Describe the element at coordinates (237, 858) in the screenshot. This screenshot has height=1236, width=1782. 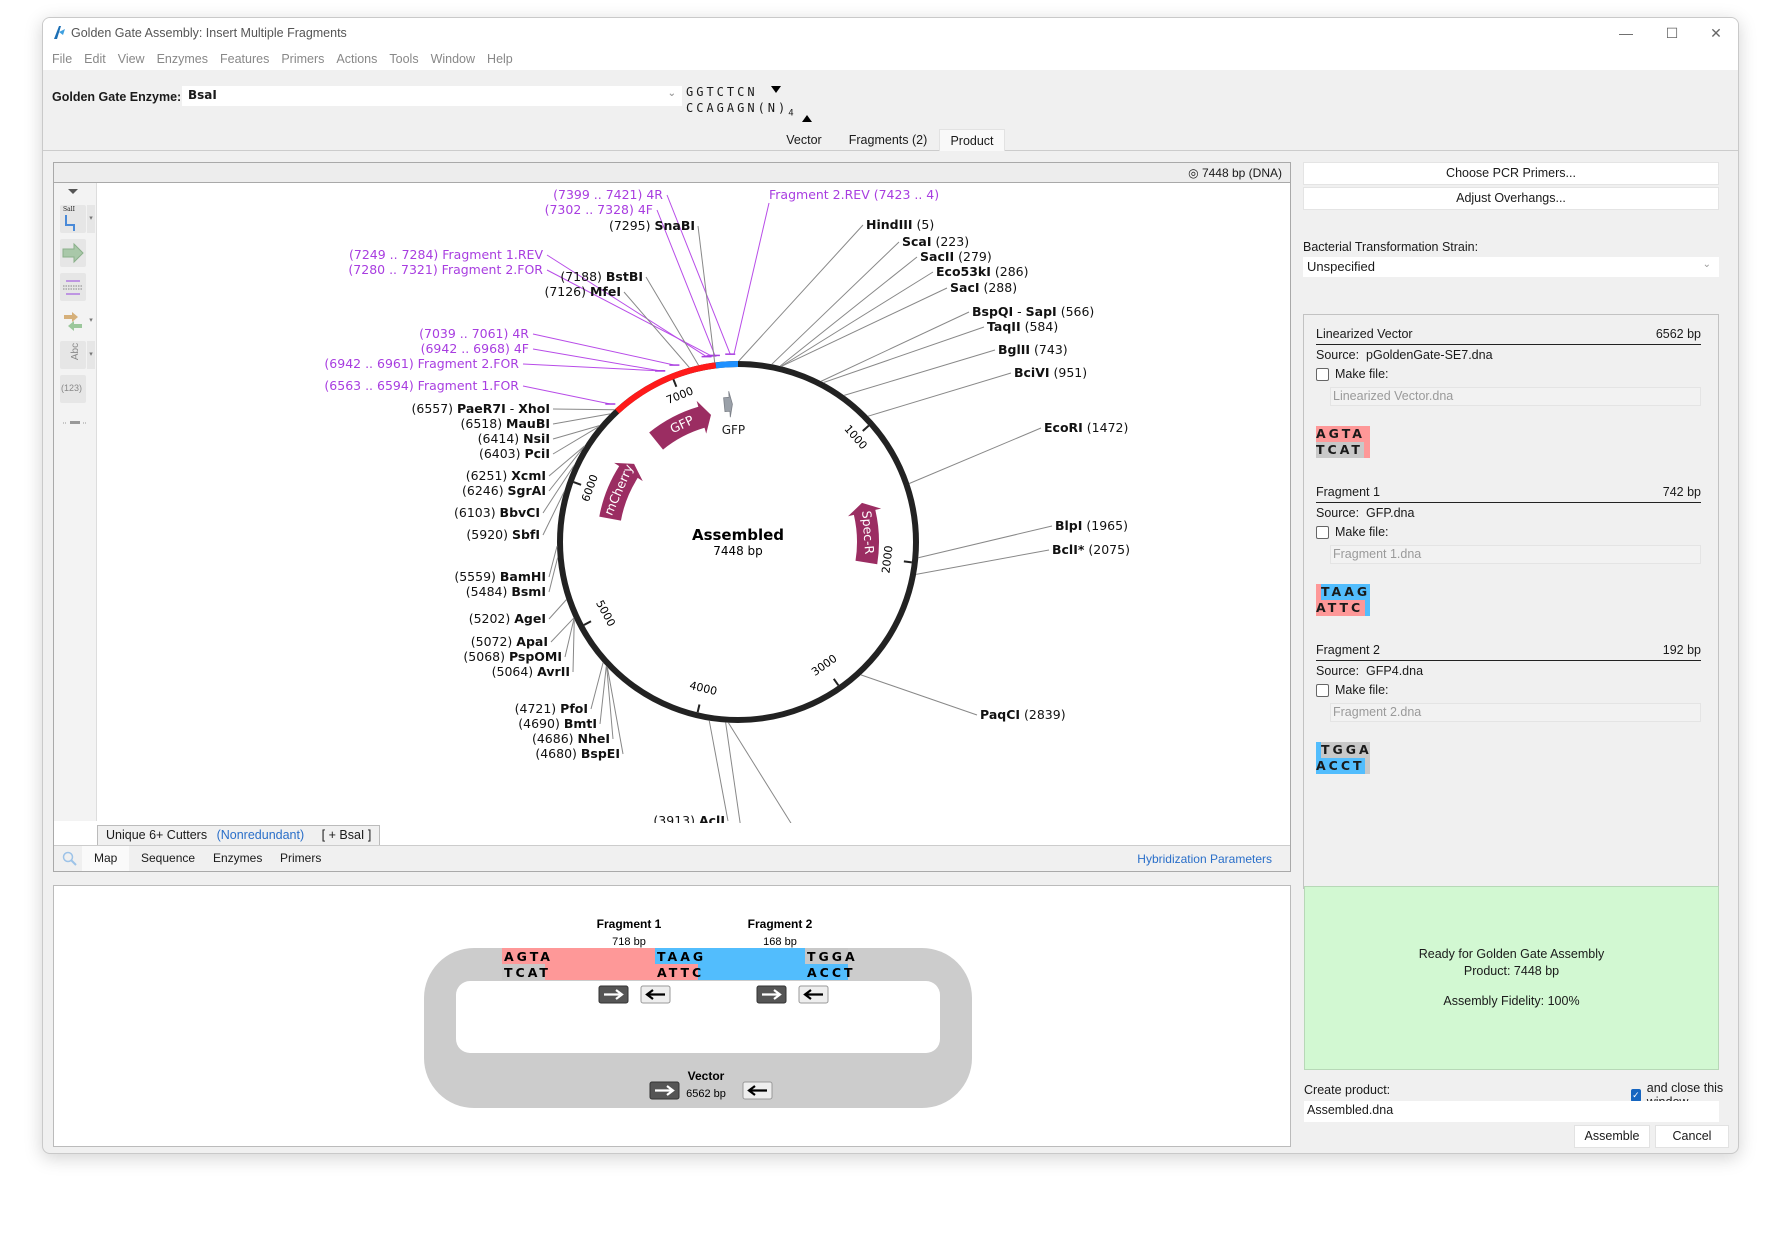
I see `tab-enzymes: Enzymes` at that location.